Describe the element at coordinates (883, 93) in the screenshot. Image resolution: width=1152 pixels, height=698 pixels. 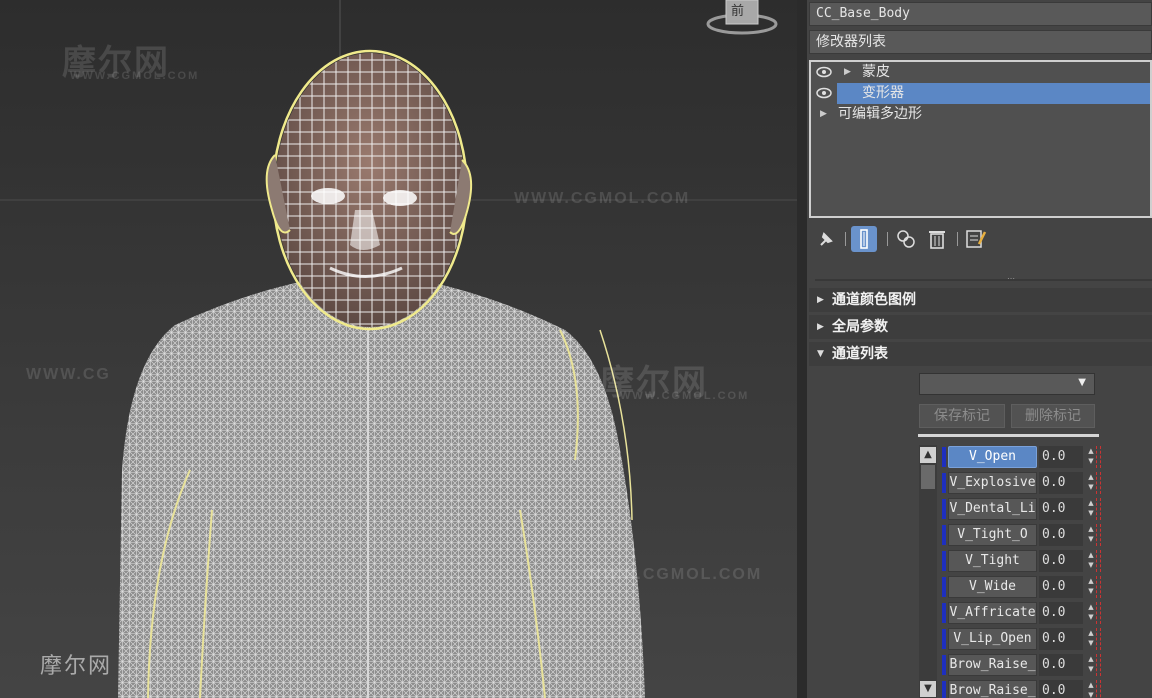
I see `stack-item-label: 变形器` at that location.